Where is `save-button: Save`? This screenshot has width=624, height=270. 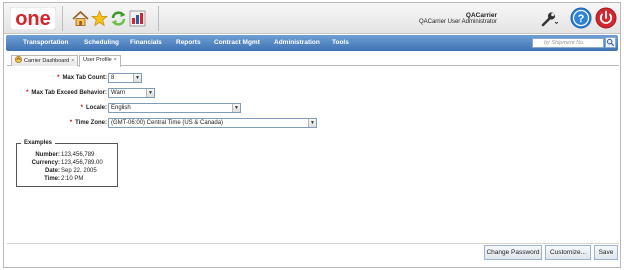 save-button: Save is located at coordinates (606, 252).